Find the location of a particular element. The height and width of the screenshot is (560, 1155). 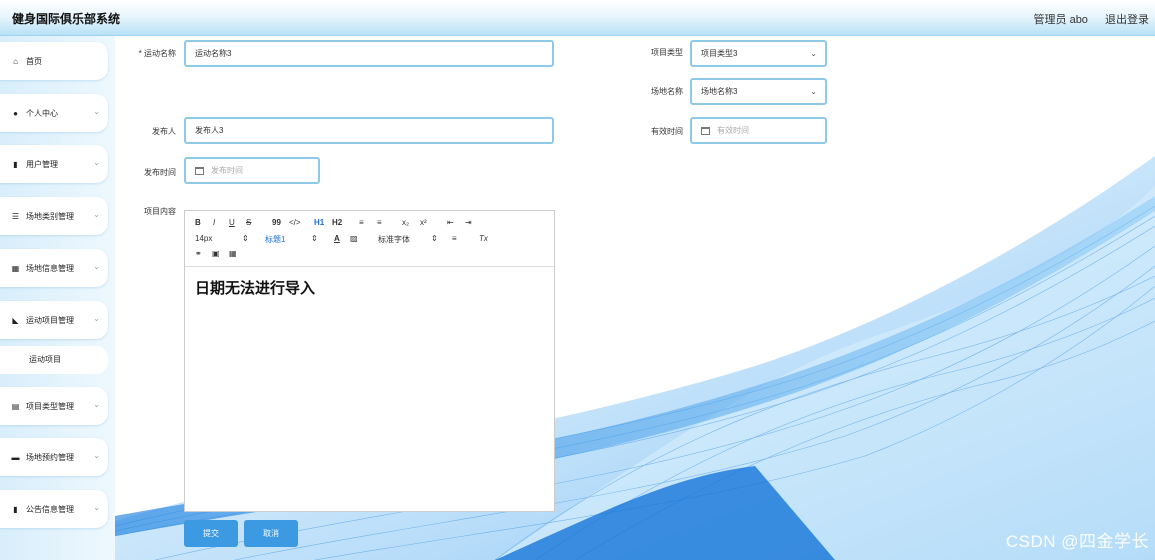

users-icon: ▮ is located at coordinates (15, 164).